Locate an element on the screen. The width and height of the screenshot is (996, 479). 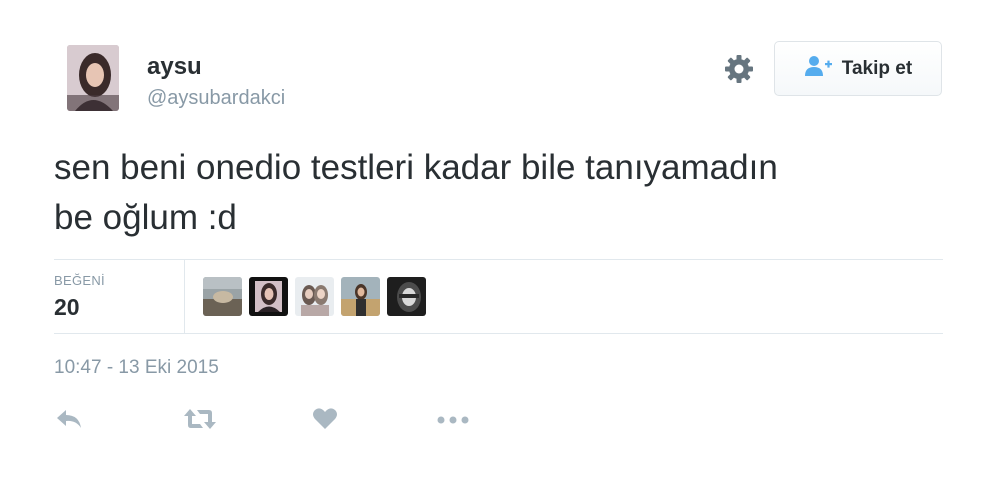
stats-top-divider is located at coordinates (498, 259).